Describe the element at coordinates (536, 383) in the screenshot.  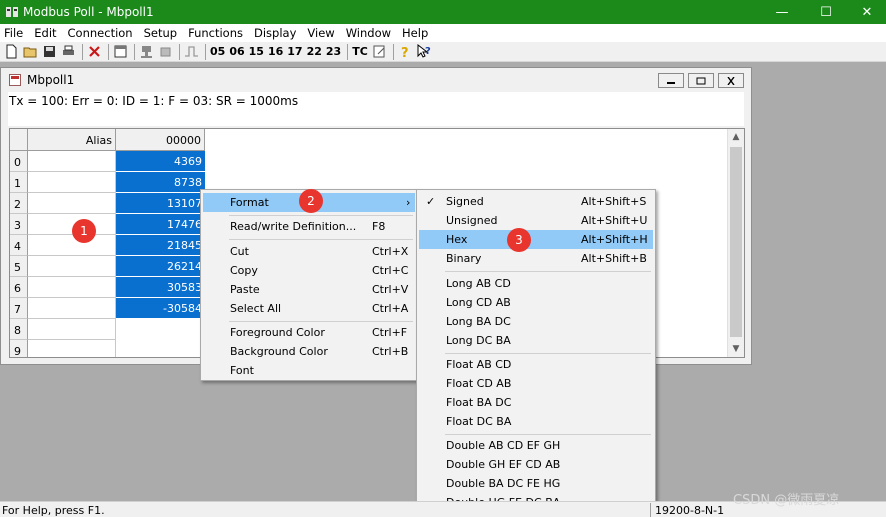
I see `format-item-float-cd-ab: Float CD AB` at that location.